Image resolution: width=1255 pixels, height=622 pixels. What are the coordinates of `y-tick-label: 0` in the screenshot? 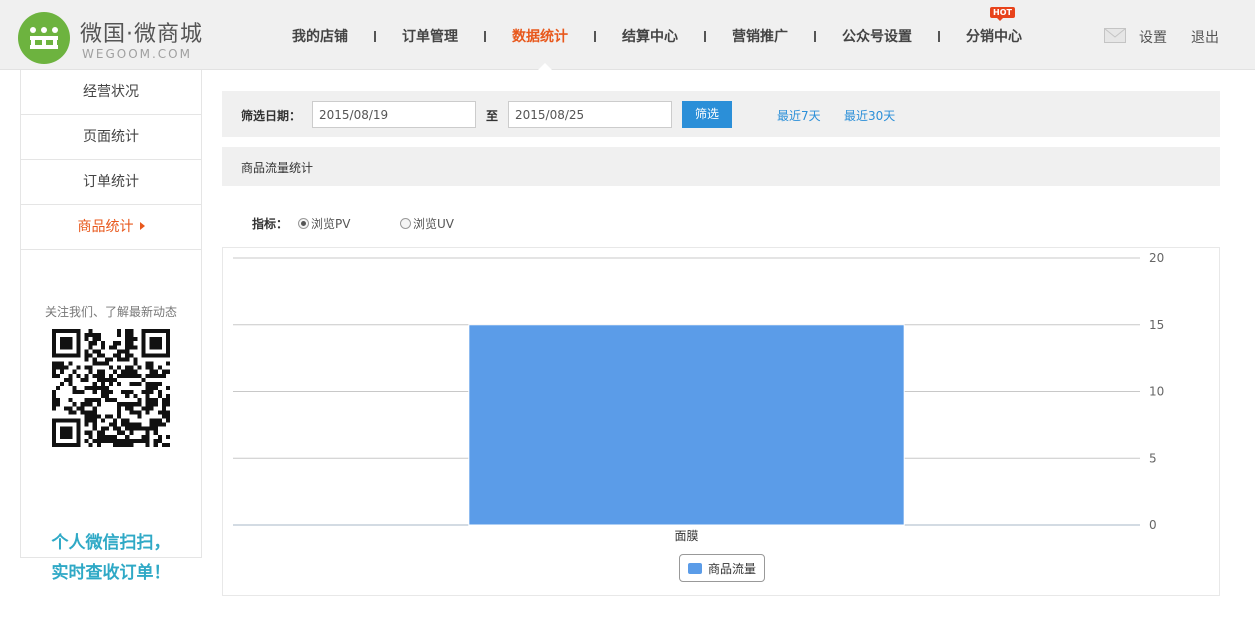 It's located at (1153, 525).